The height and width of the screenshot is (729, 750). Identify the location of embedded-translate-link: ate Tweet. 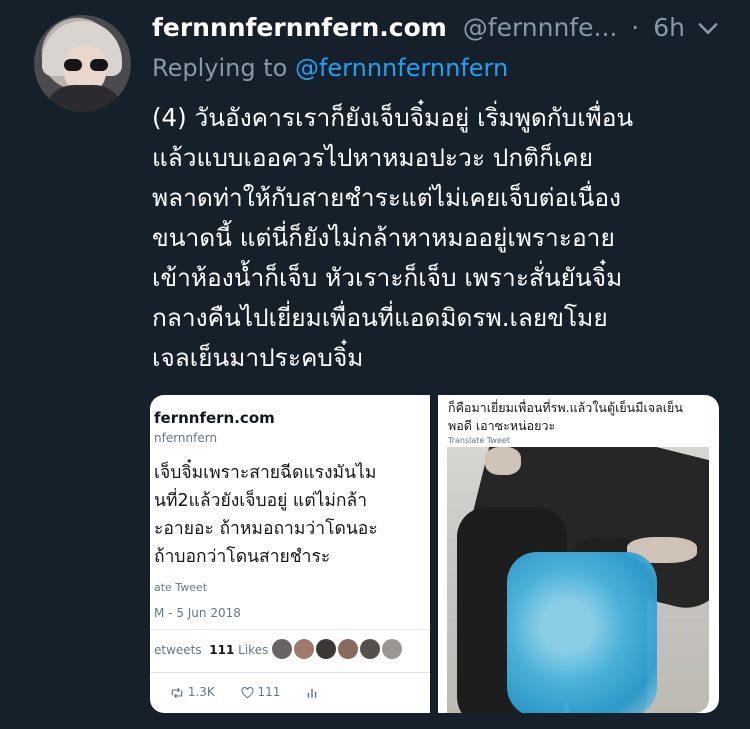
(181, 587).